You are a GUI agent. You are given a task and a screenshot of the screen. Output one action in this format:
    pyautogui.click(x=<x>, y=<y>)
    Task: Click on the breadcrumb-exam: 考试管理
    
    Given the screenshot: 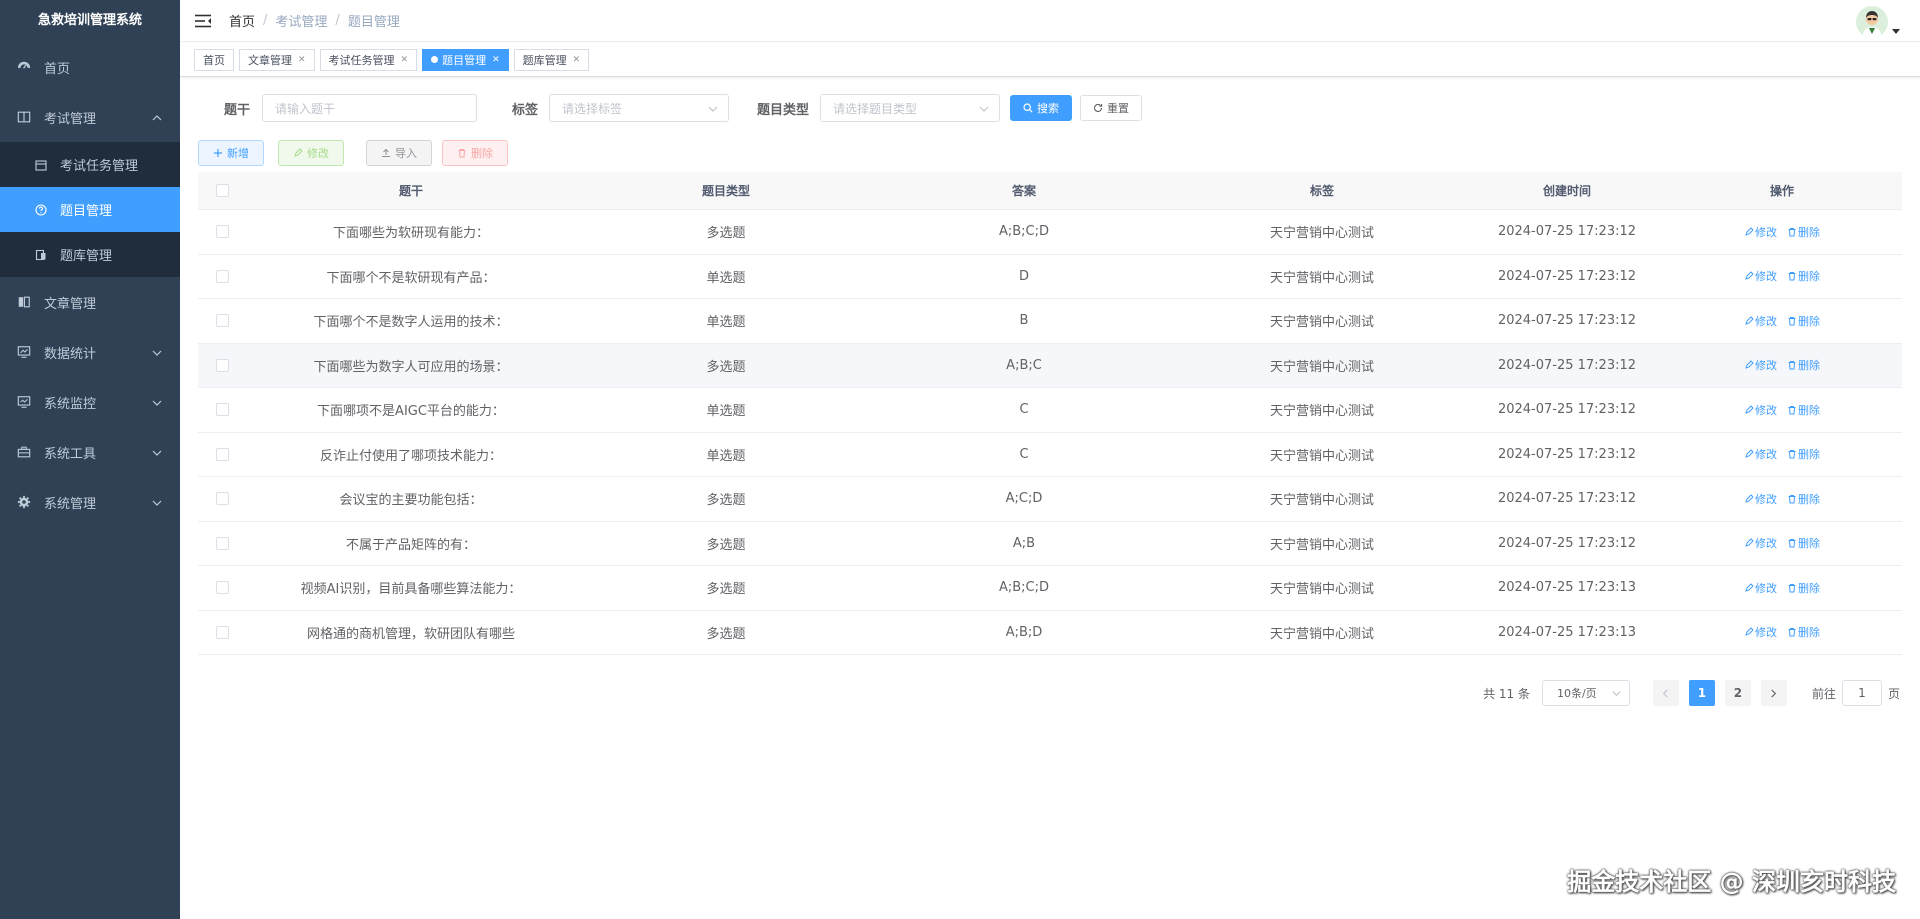 What is the action you would take?
    pyautogui.click(x=301, y=22)
    